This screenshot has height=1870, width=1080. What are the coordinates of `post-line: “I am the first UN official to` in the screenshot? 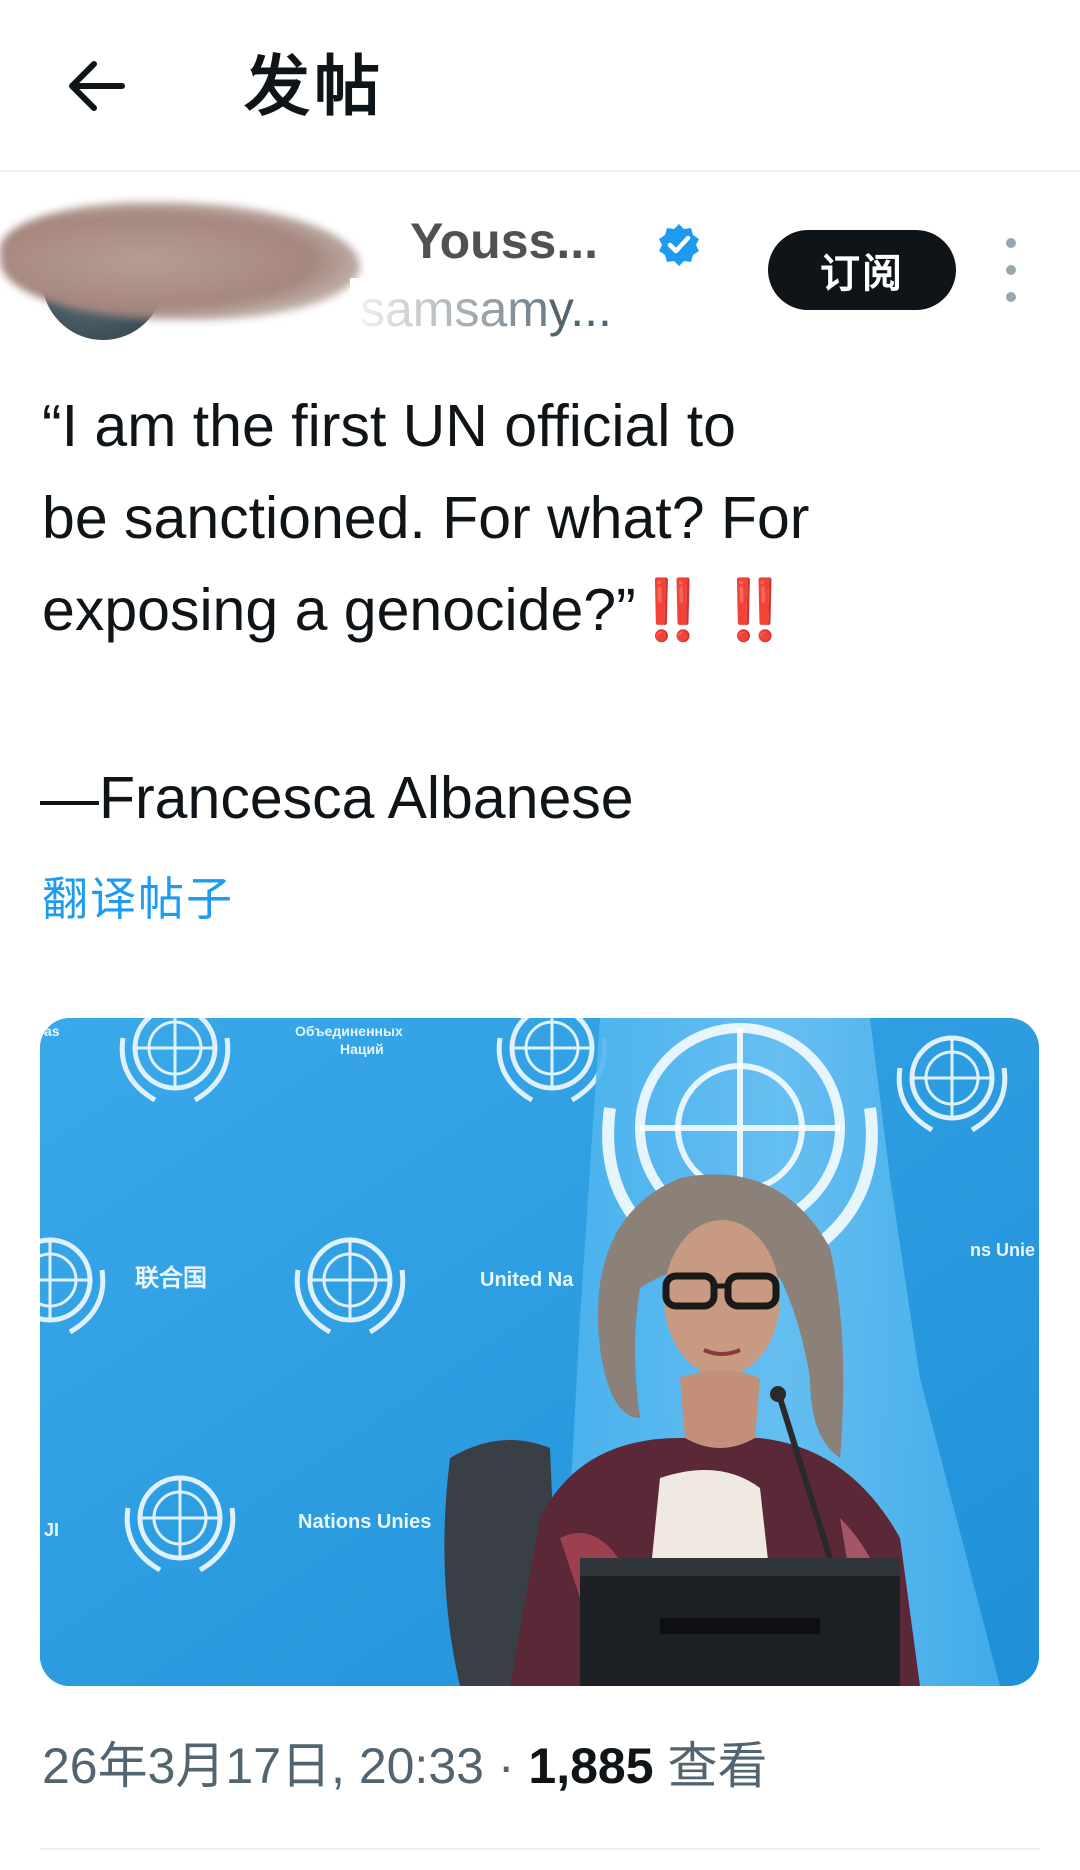 It's located at (389, 426).